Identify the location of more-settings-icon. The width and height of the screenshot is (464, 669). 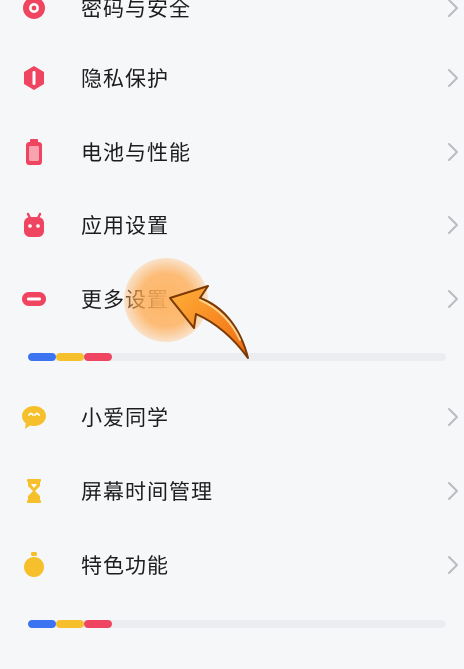
(34, 299).